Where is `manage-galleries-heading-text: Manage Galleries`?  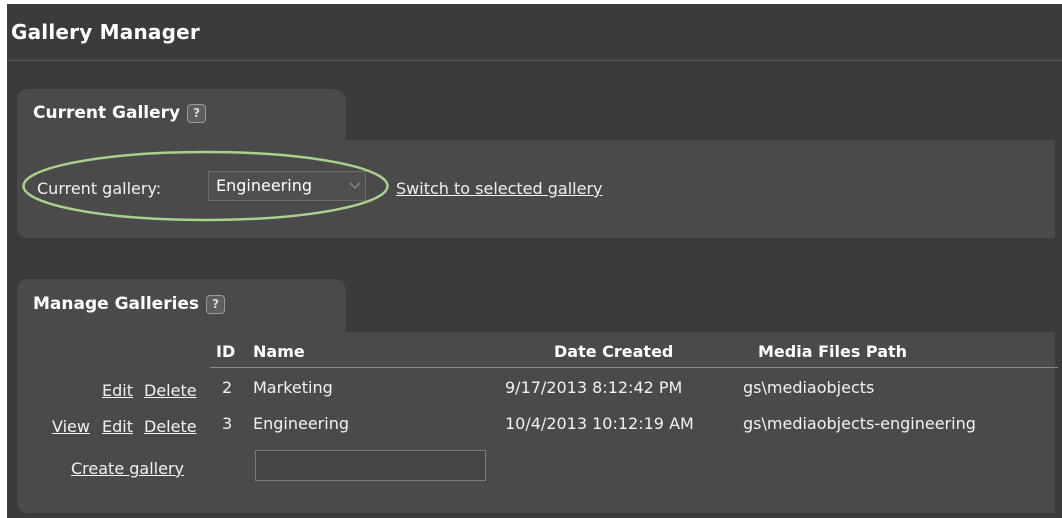 manage-galleries-heading-text: Manage Galleries is located at coordinates (116, 304).